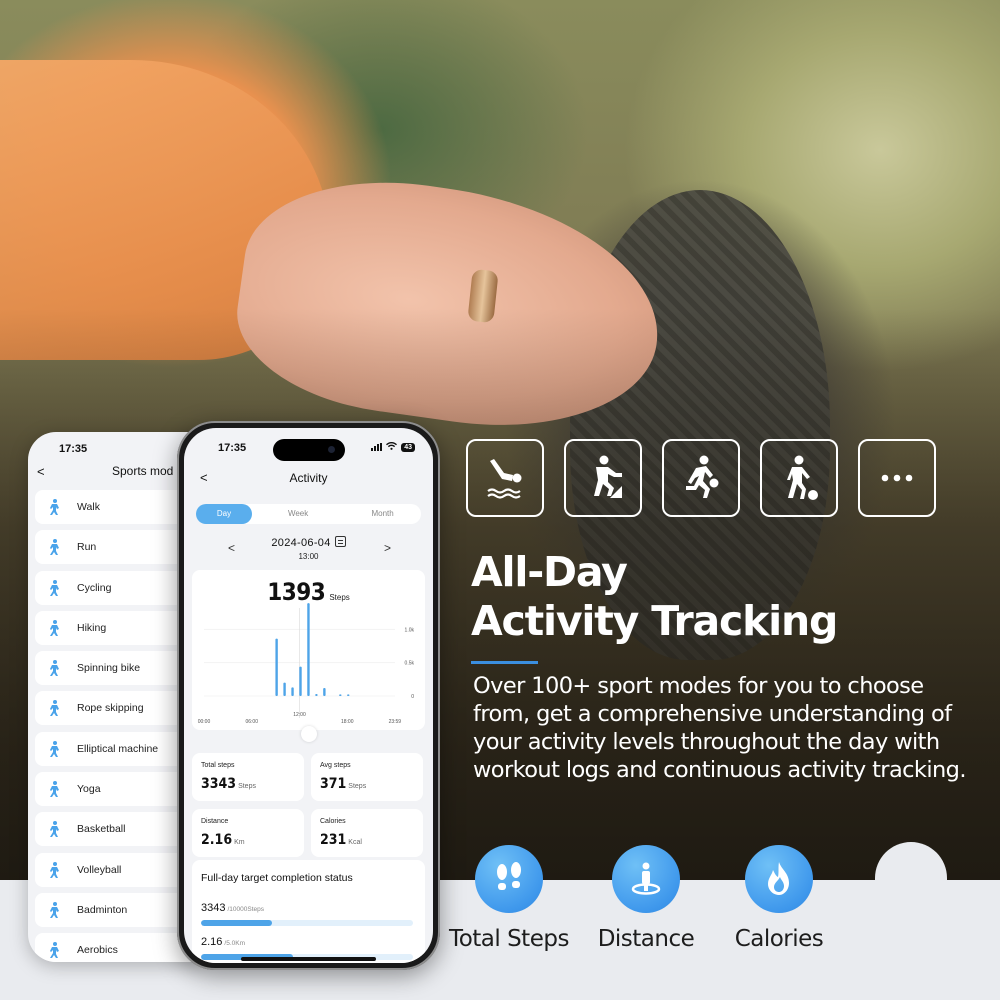  What do you see at coordinates (367, 833) in the screenshot?
I see `stat-card-calories: Calories 231 Kcal` at bounding box center [367, 833].